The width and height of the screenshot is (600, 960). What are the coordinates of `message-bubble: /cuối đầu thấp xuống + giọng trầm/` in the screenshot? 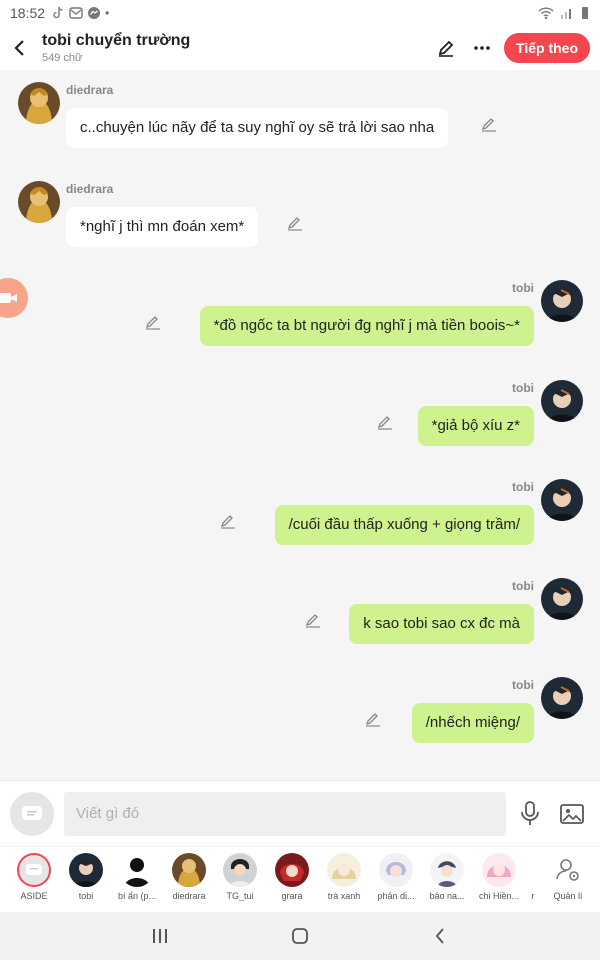 It's located at (404, 525).